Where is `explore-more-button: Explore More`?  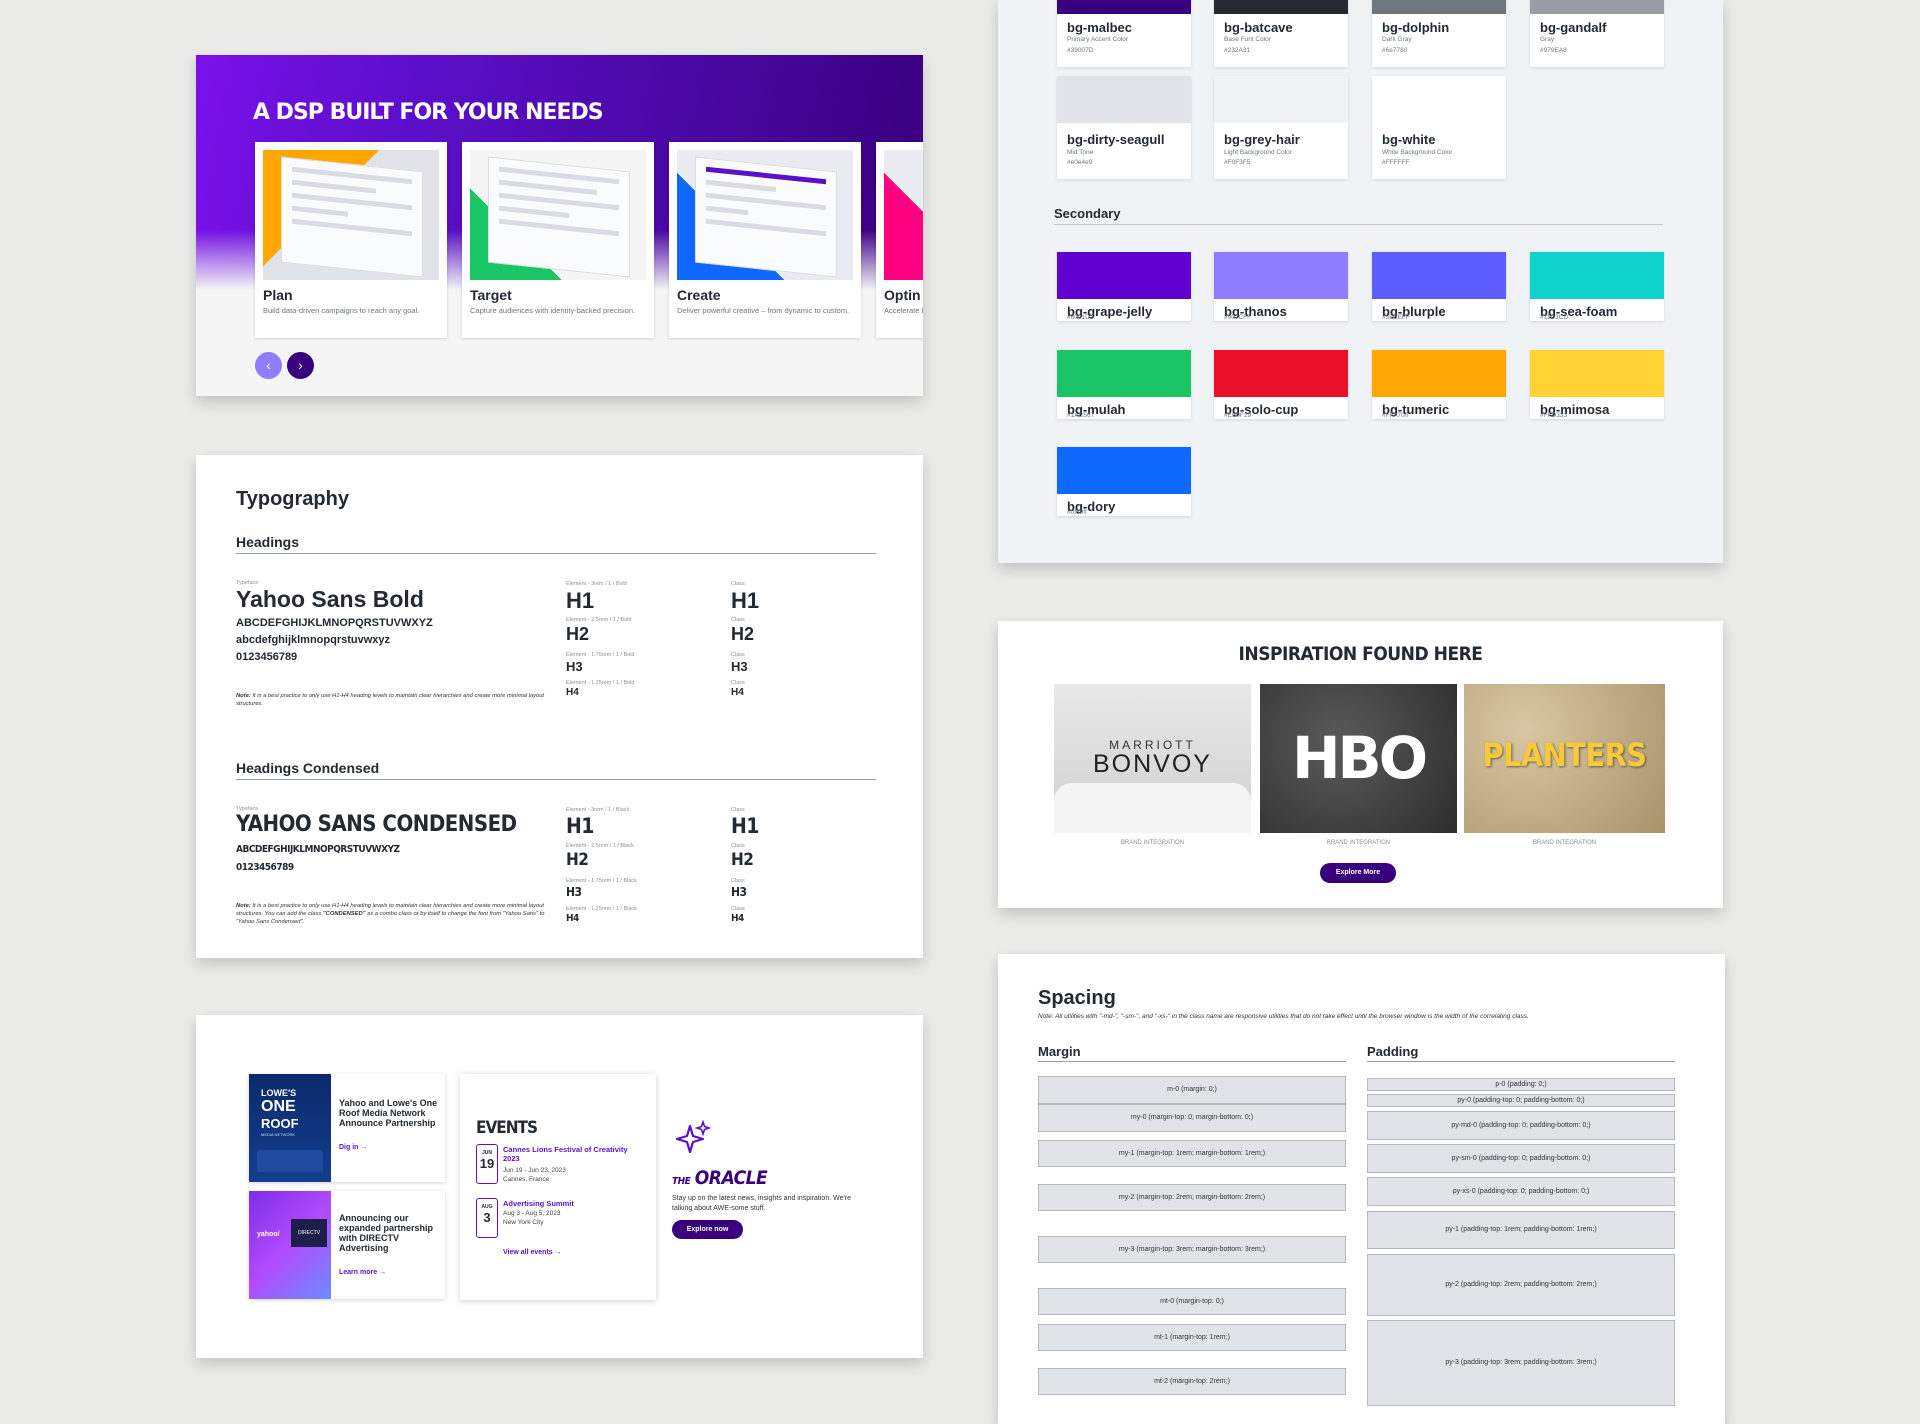 explore-more-button: Explore More is located at coordinates (1358, 873).